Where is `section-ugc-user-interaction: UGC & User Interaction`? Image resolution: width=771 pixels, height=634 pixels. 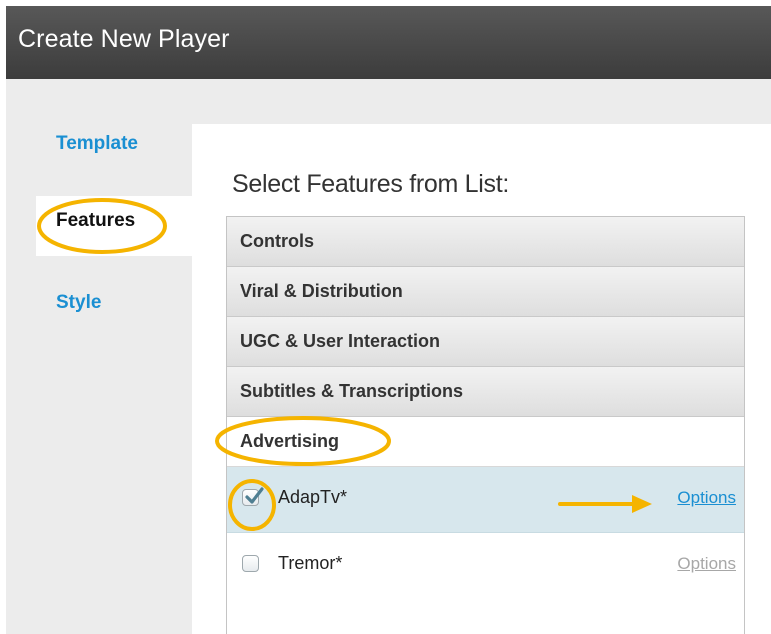
section-ugc-user-interaction: UGC & User Interaction is located at coordinates (485, 342).